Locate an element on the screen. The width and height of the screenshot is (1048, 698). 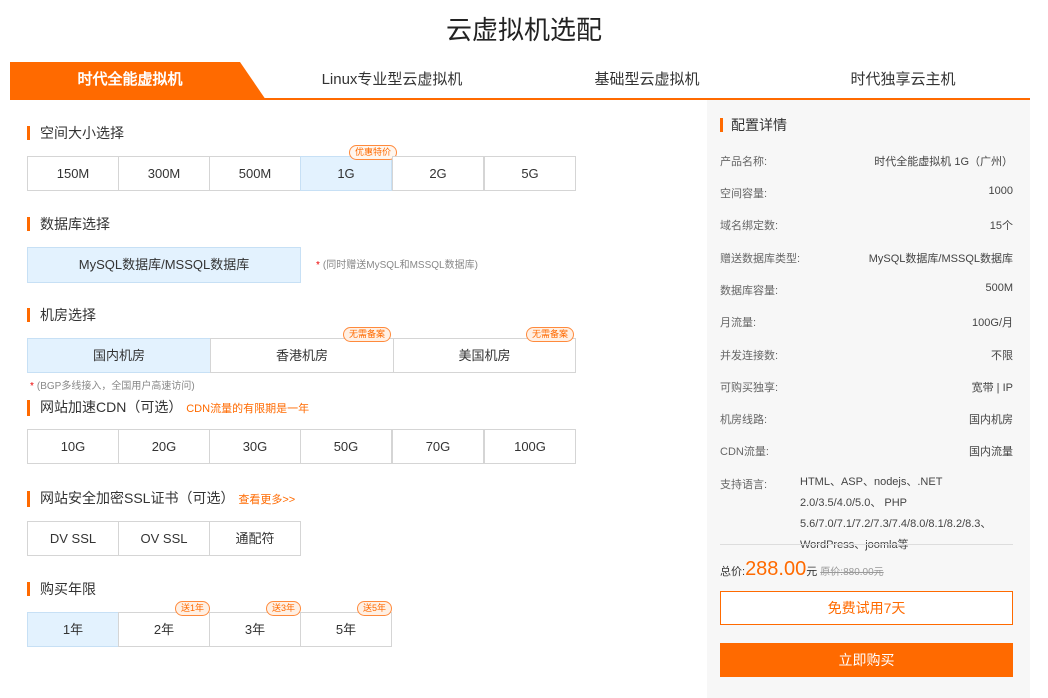
cdn-title-text: 网站加速CDN（可选） is located at coordinates (111, 407).